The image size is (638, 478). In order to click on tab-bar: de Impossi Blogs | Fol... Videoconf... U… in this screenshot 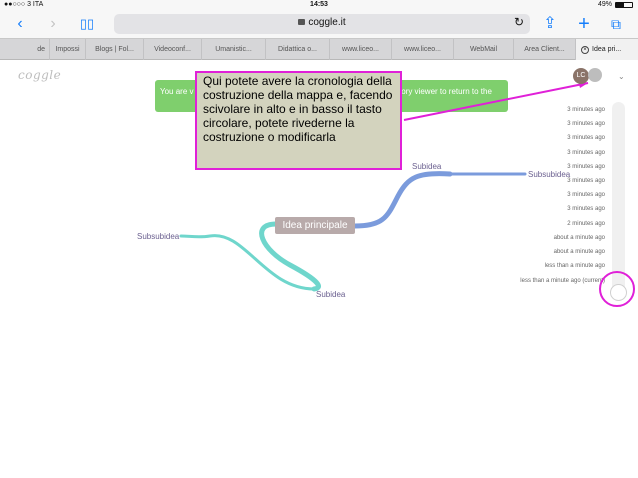, I will do `click(319, 49)`.